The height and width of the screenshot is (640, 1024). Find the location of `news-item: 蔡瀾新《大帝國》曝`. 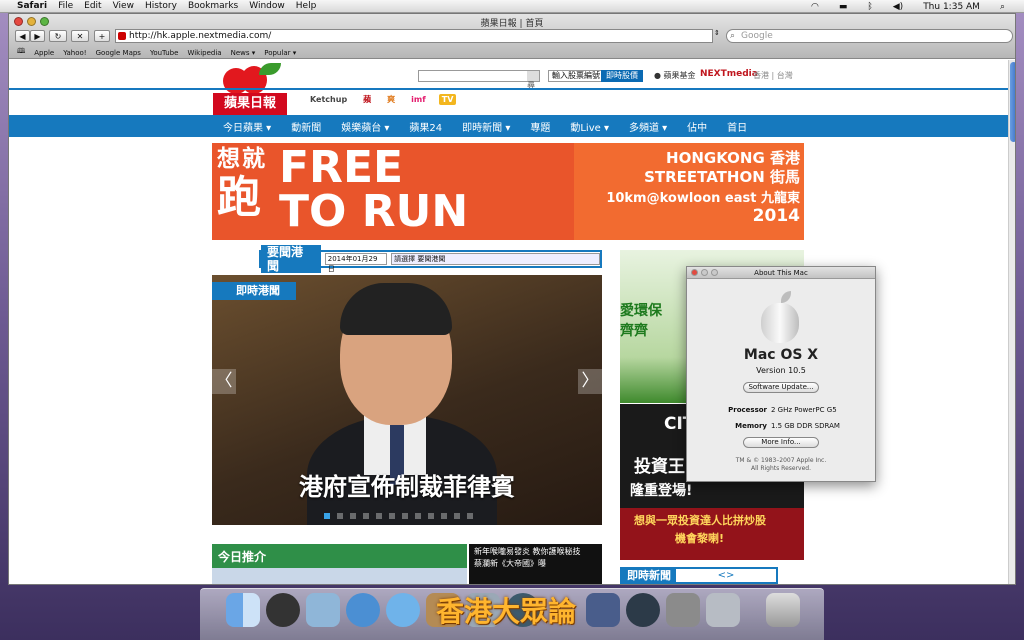

news-item: 蔡瀾新《大帝國》曝 is located at coordinates (535, 564).